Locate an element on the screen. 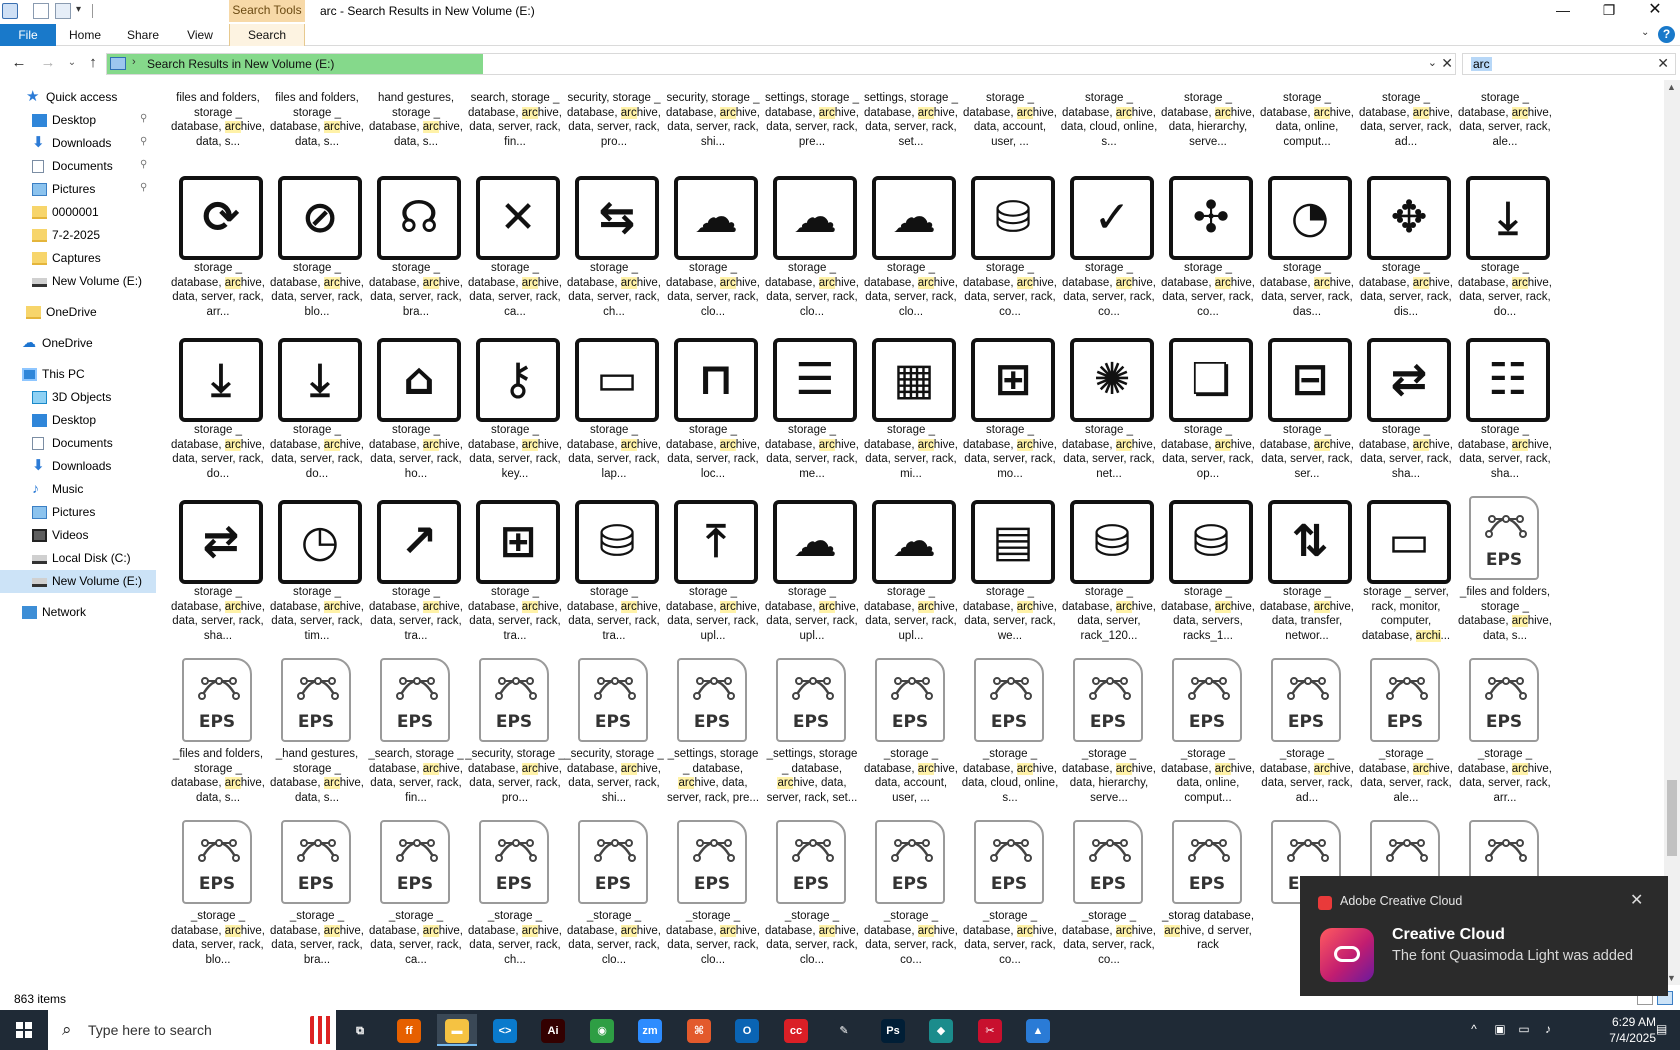  task-view-taskbar-icon: ⧉ is located at coordinates (360, 1030).